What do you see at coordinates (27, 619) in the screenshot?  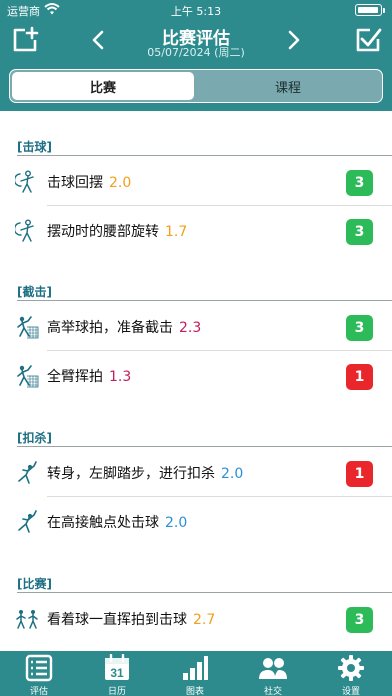 I see `match-players-icon` at bounding box center [27, 619].